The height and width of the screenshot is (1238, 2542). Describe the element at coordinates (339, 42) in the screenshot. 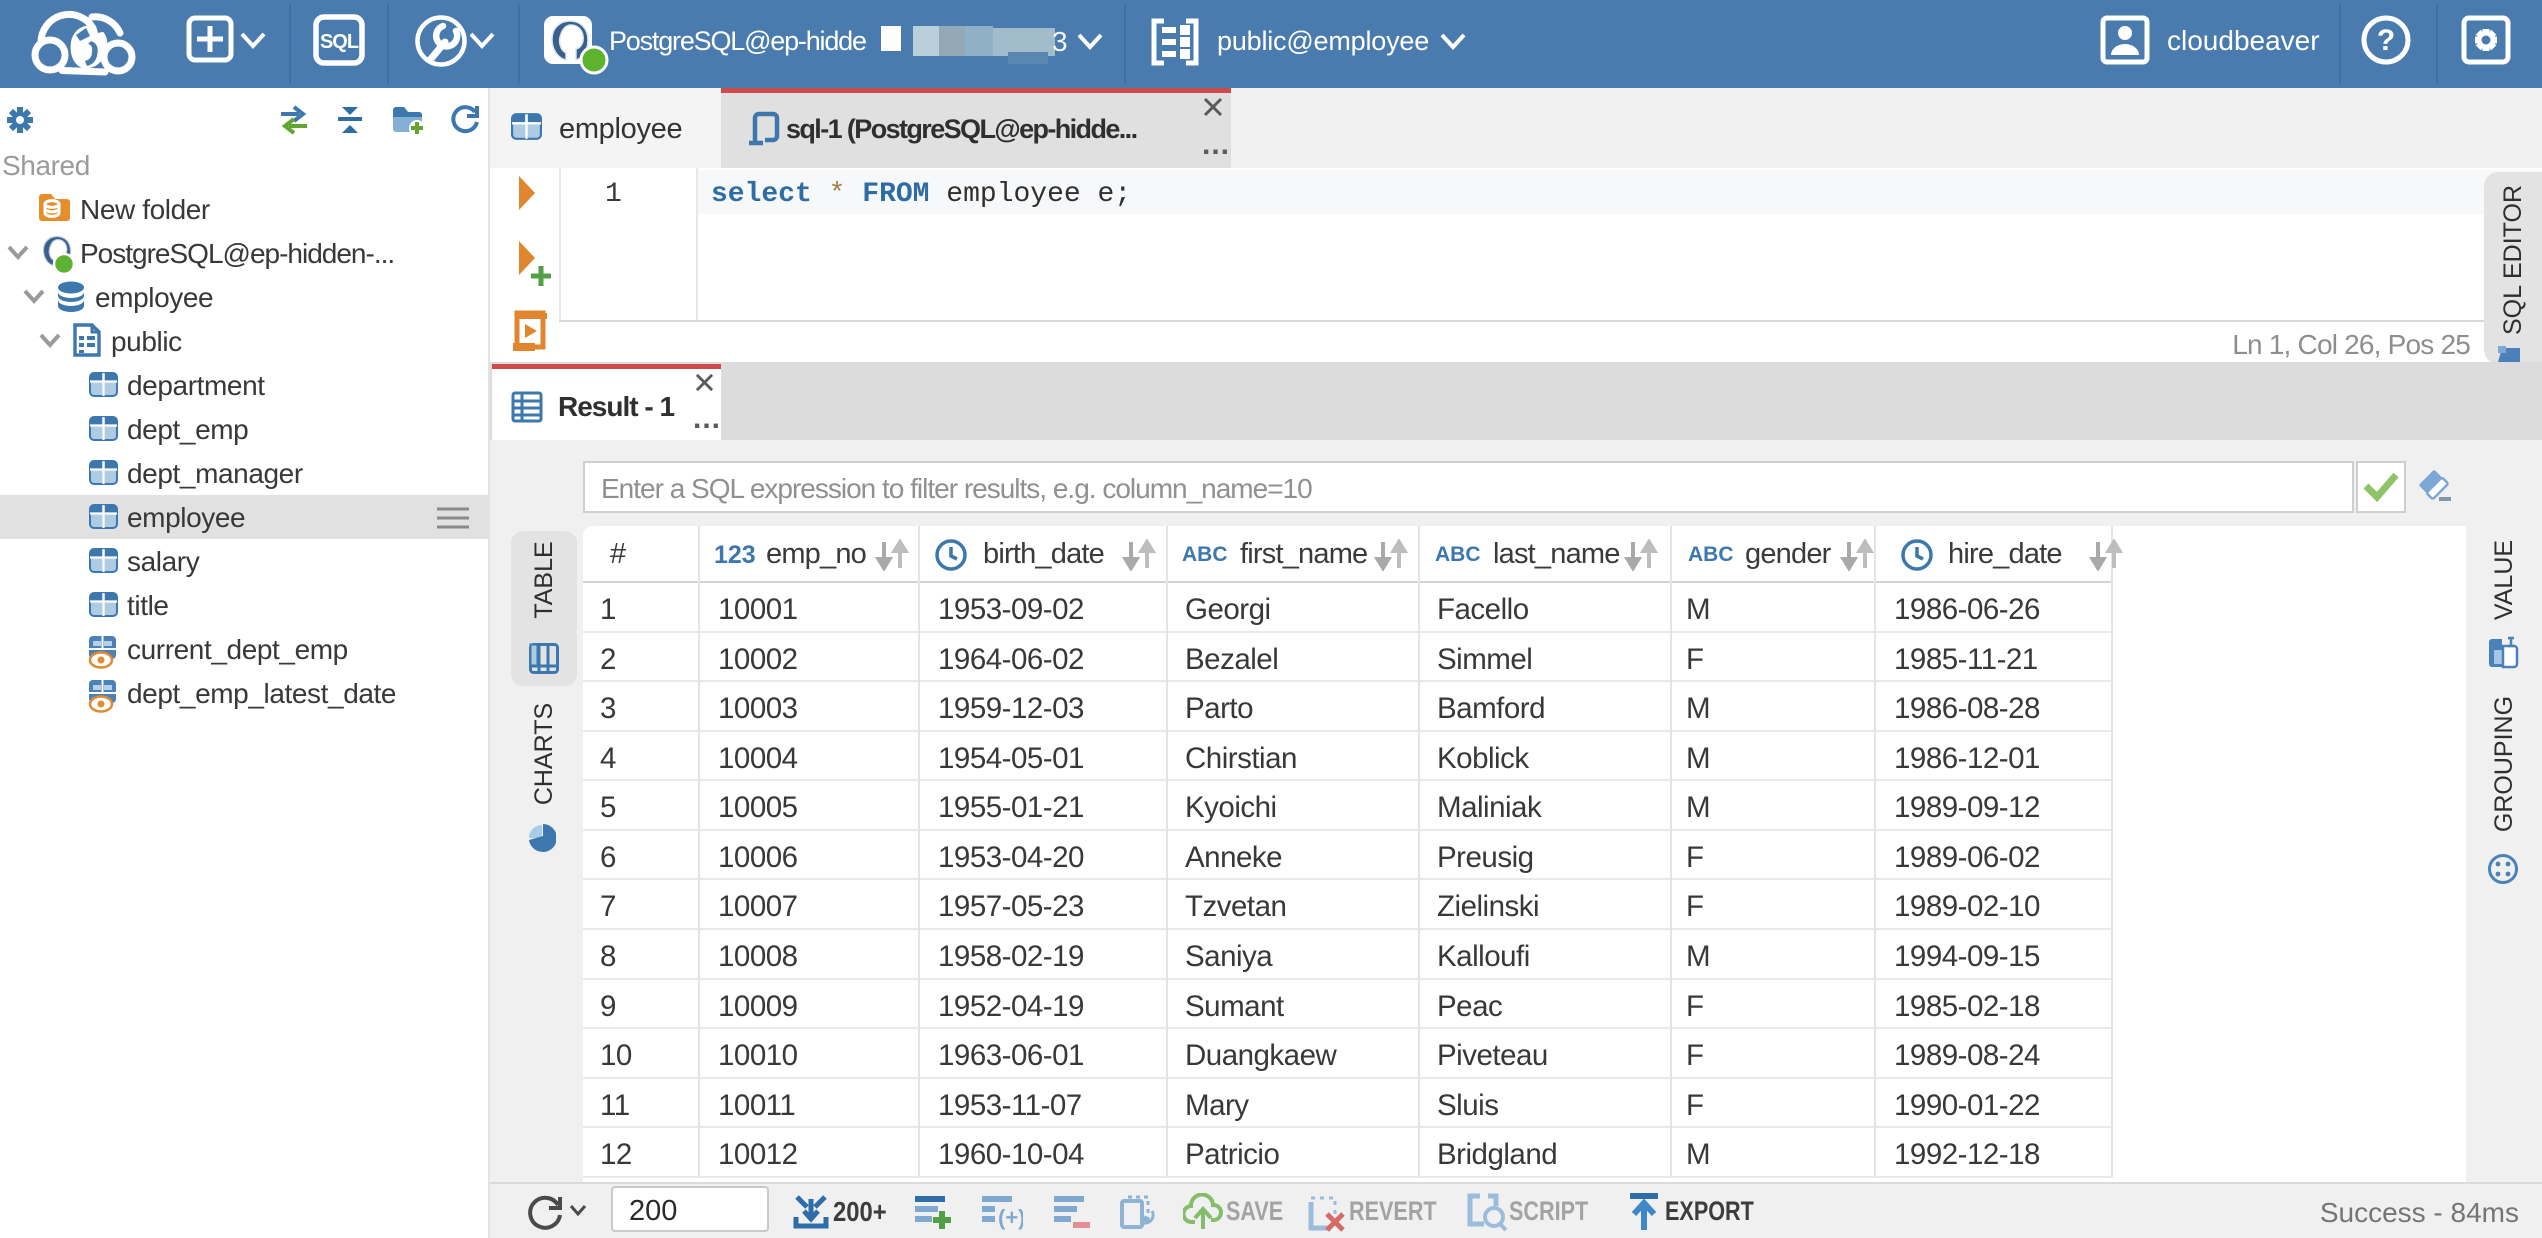

I see `svg-text: SQL` at that location.